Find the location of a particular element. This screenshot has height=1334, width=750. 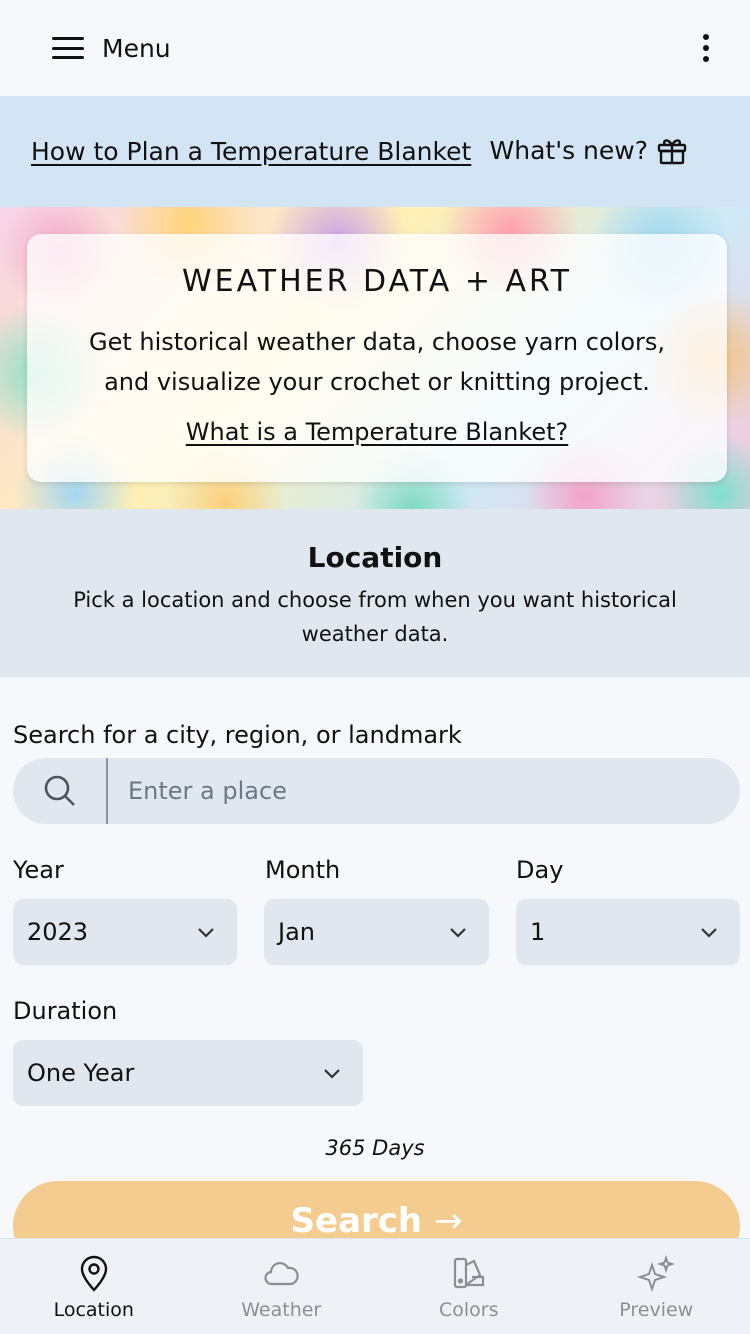

search-label: Search for a city, region, or landmark is located at coordinates (237, 735).